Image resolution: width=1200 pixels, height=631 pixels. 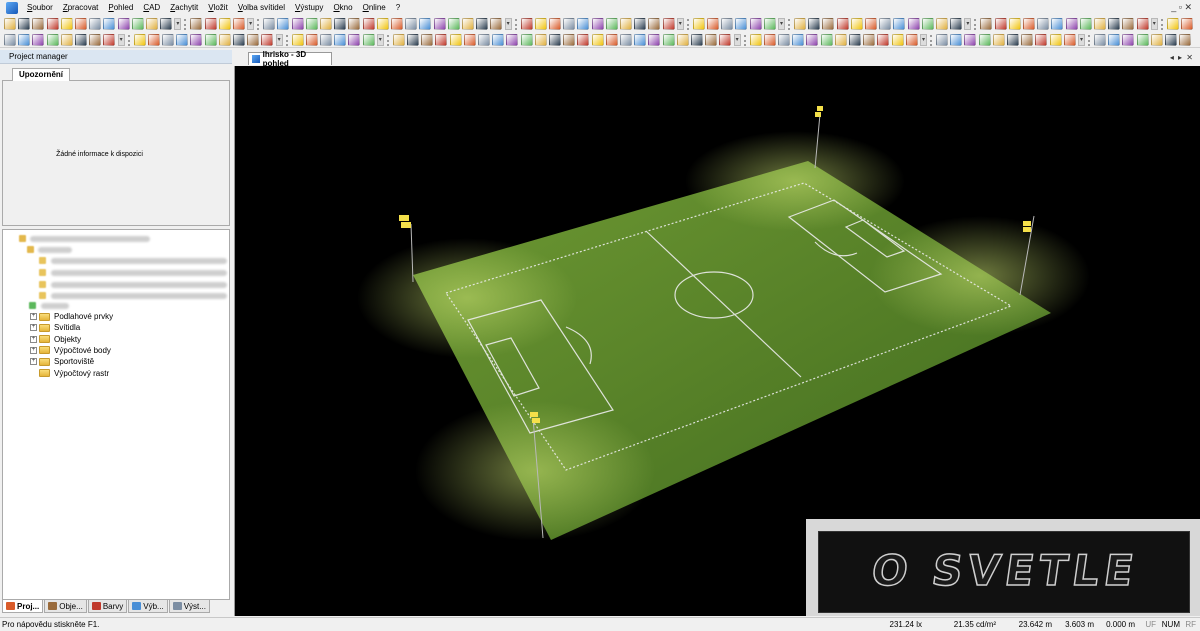 I want to click on menu-help: ?, so click(x=398, y=7).